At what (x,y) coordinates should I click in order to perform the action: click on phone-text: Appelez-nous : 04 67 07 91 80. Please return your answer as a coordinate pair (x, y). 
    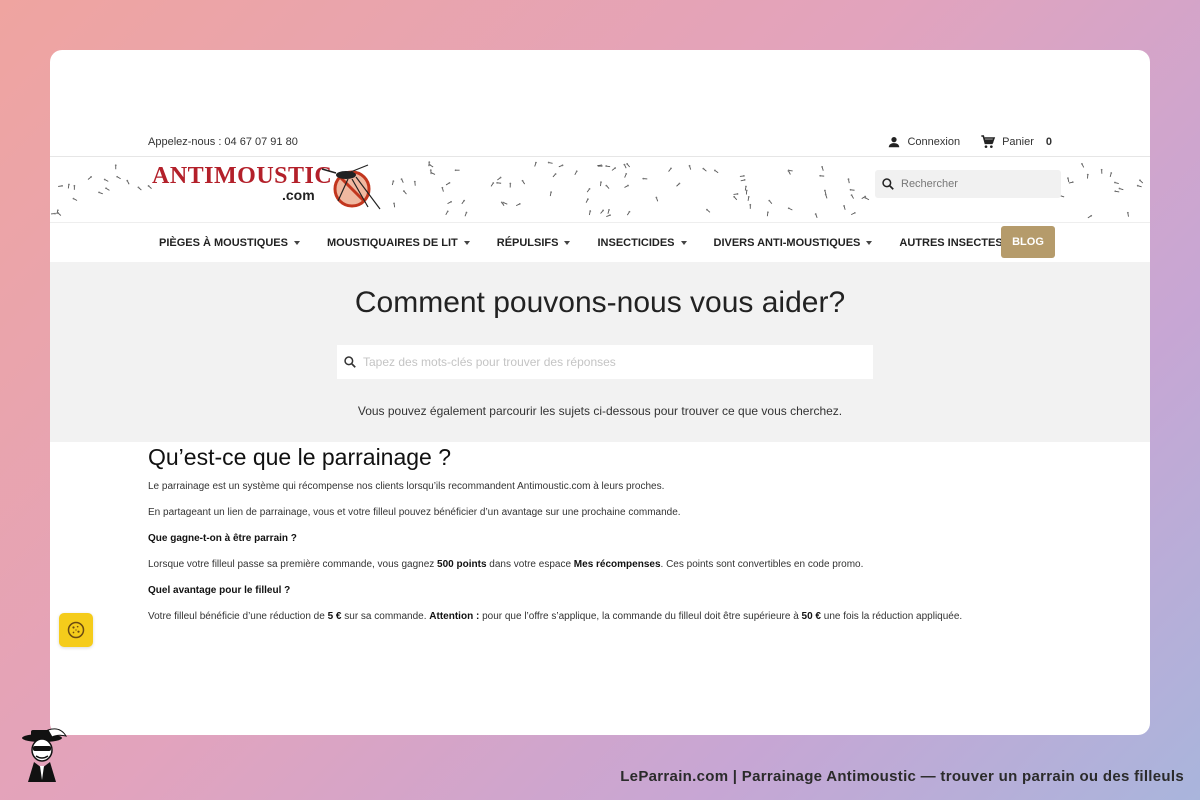
    Looking at the image, I should click on (223, 142).